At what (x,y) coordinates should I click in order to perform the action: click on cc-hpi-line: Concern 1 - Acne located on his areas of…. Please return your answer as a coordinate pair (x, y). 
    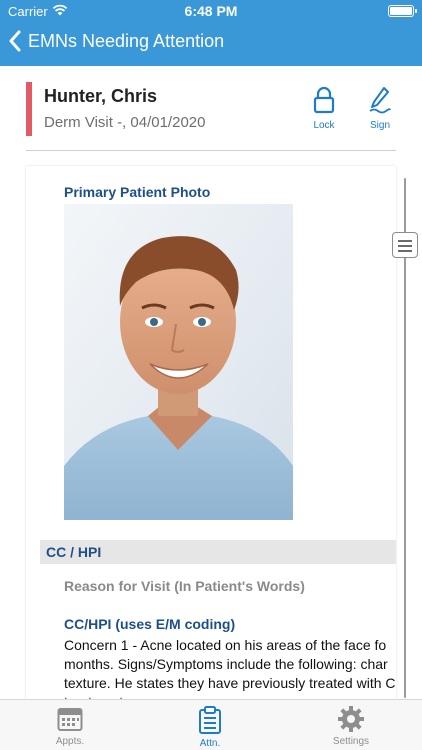
    Looking at the image, I should click on (225, 645).